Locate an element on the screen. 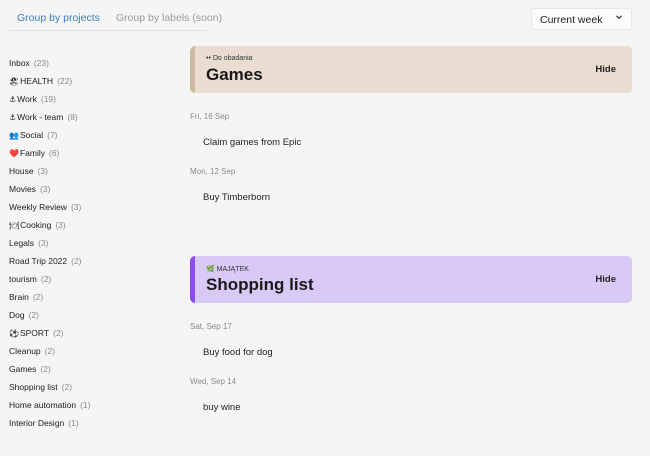  group-tabs: Group by projects Group by labels (soon) is located at coordinates (119, 18).